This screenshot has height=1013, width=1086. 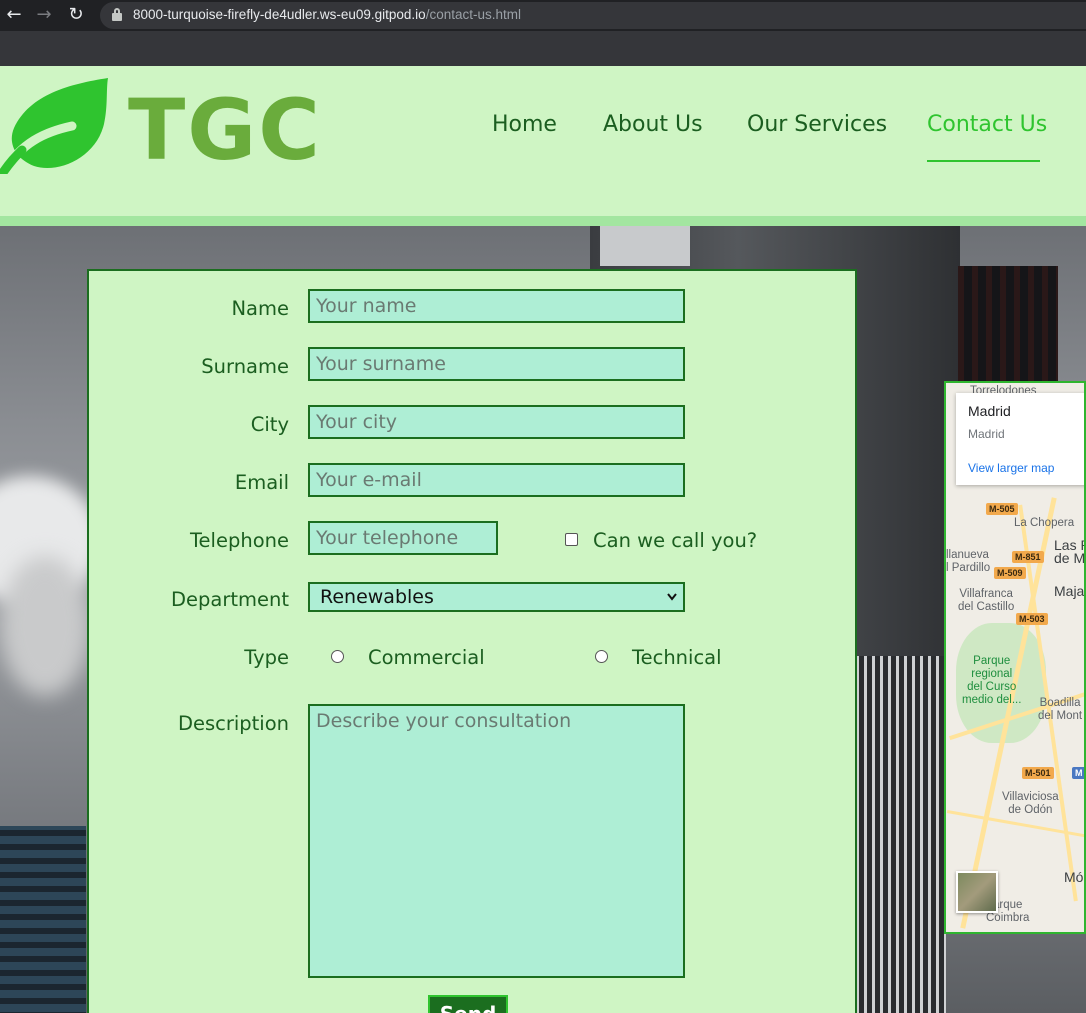 What do you see at coordinates (266, 657) in the screenshot?
I see `type-label: Type` at bounding box center [266, 657].